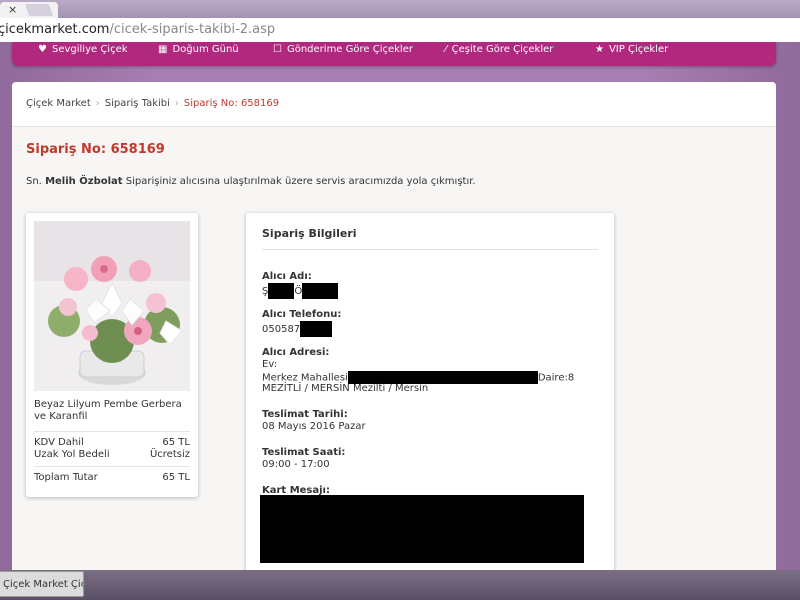 The width and height of the screenshot is (800, 600). Describe the element at coordinates (302, 314) in the screenshot. I see `recipient-phone-label: Alıcı Telefonu:` at that location.